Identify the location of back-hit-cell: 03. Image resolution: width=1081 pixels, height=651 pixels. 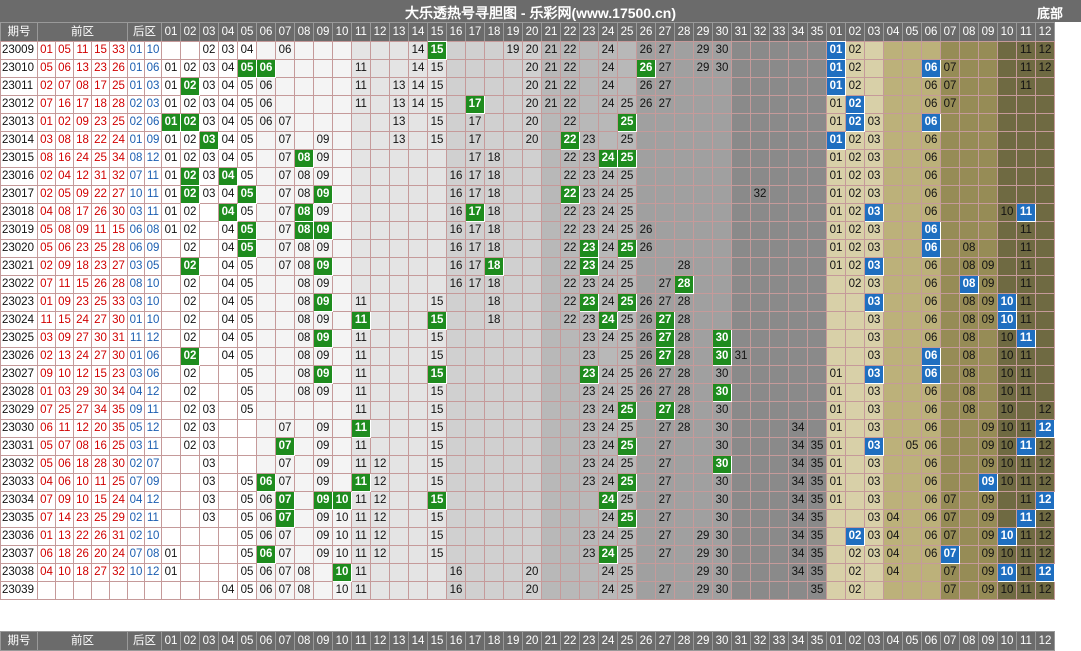
(874, 446).